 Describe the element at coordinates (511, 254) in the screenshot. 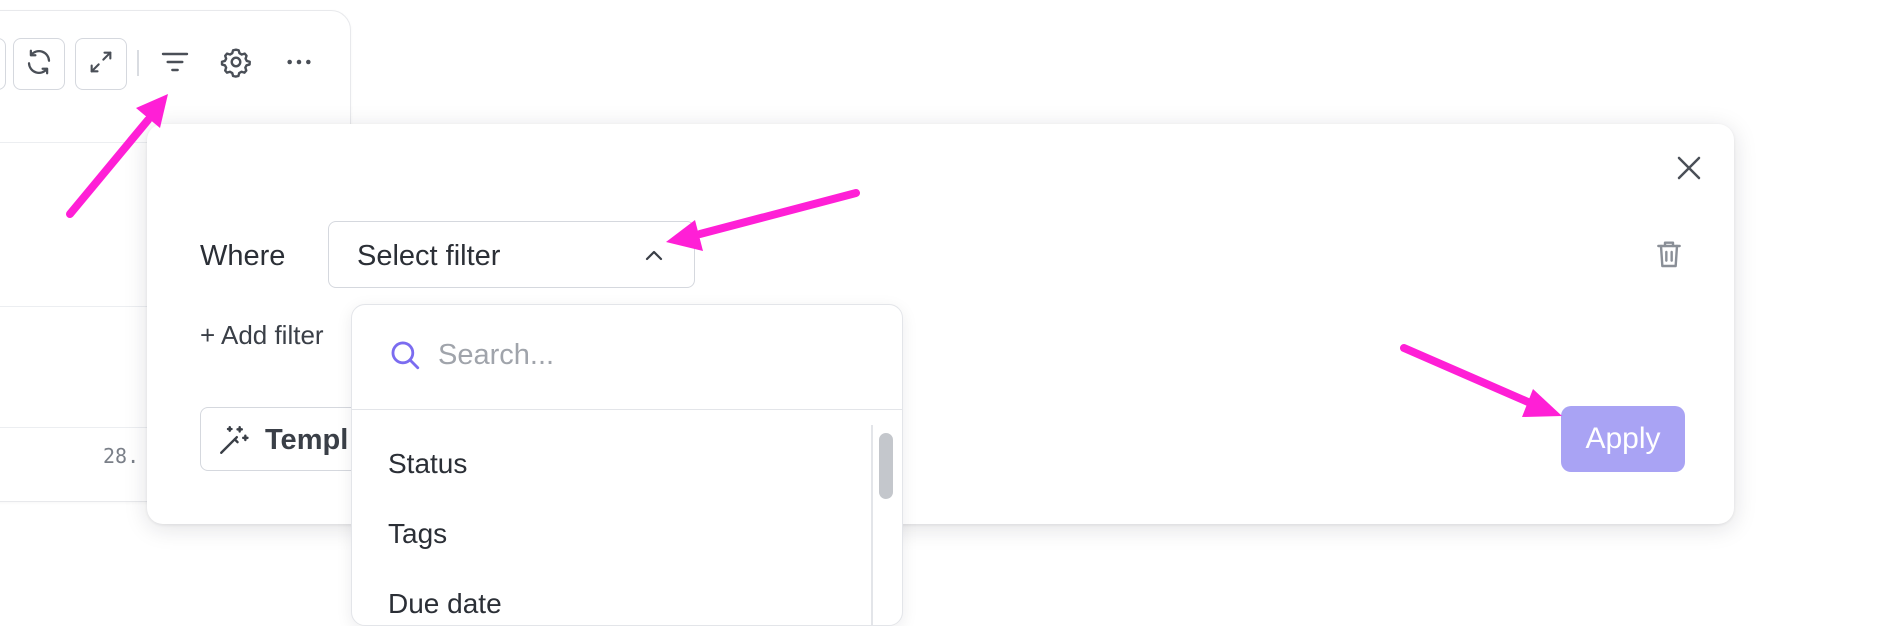

I see `filter-select: Select filter` at that location.